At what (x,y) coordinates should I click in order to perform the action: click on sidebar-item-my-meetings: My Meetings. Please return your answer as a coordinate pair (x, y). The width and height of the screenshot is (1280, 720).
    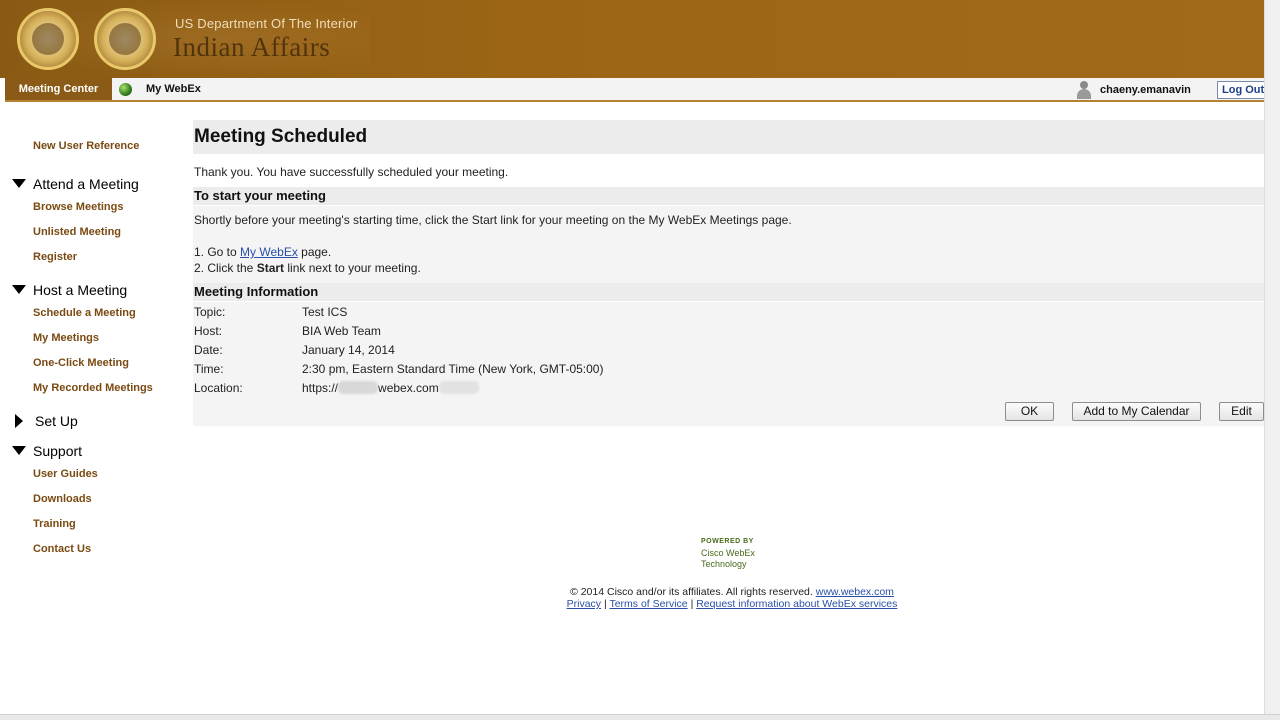
    Looking at the image, I should click on (66, 338).